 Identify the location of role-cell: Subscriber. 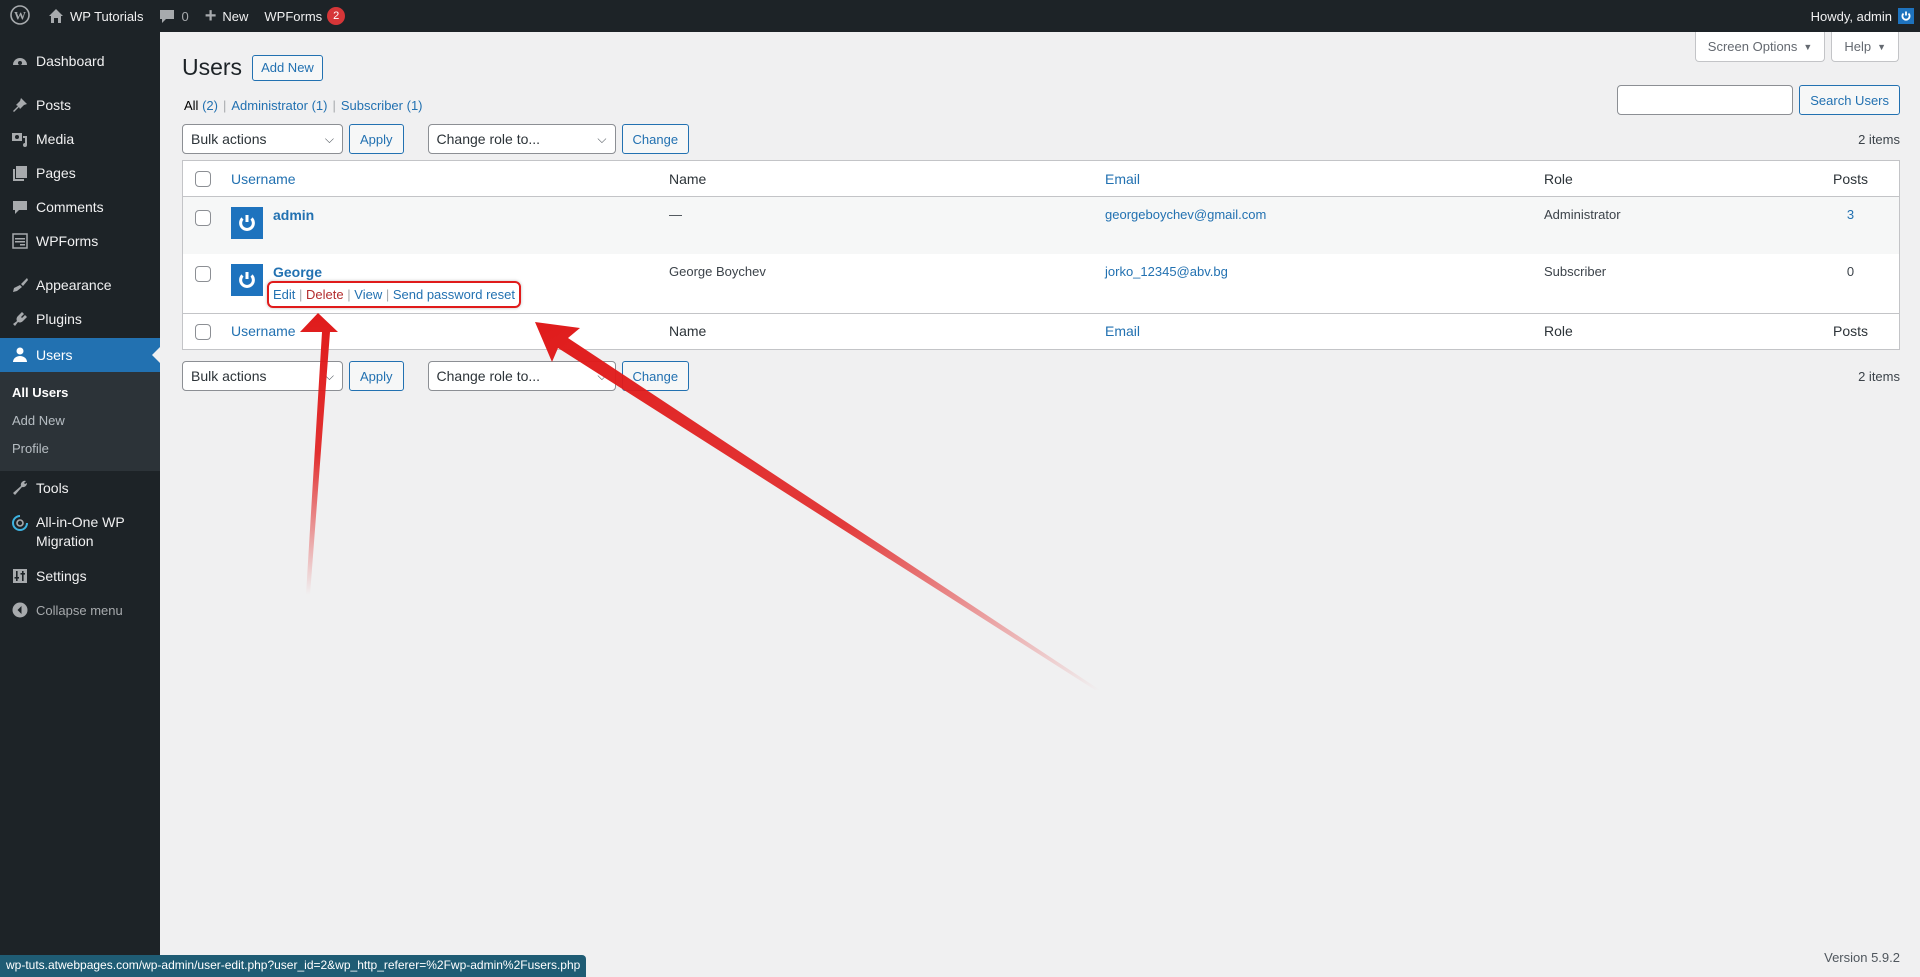
(1575, 271).